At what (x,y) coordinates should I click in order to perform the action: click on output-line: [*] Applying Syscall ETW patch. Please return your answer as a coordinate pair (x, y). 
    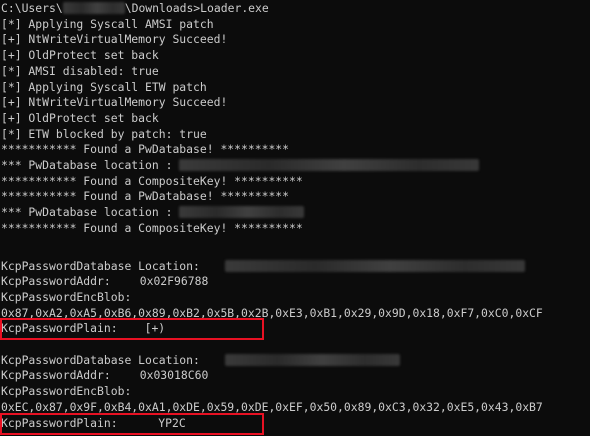
    Looking at the image, I should click on (104, 86).